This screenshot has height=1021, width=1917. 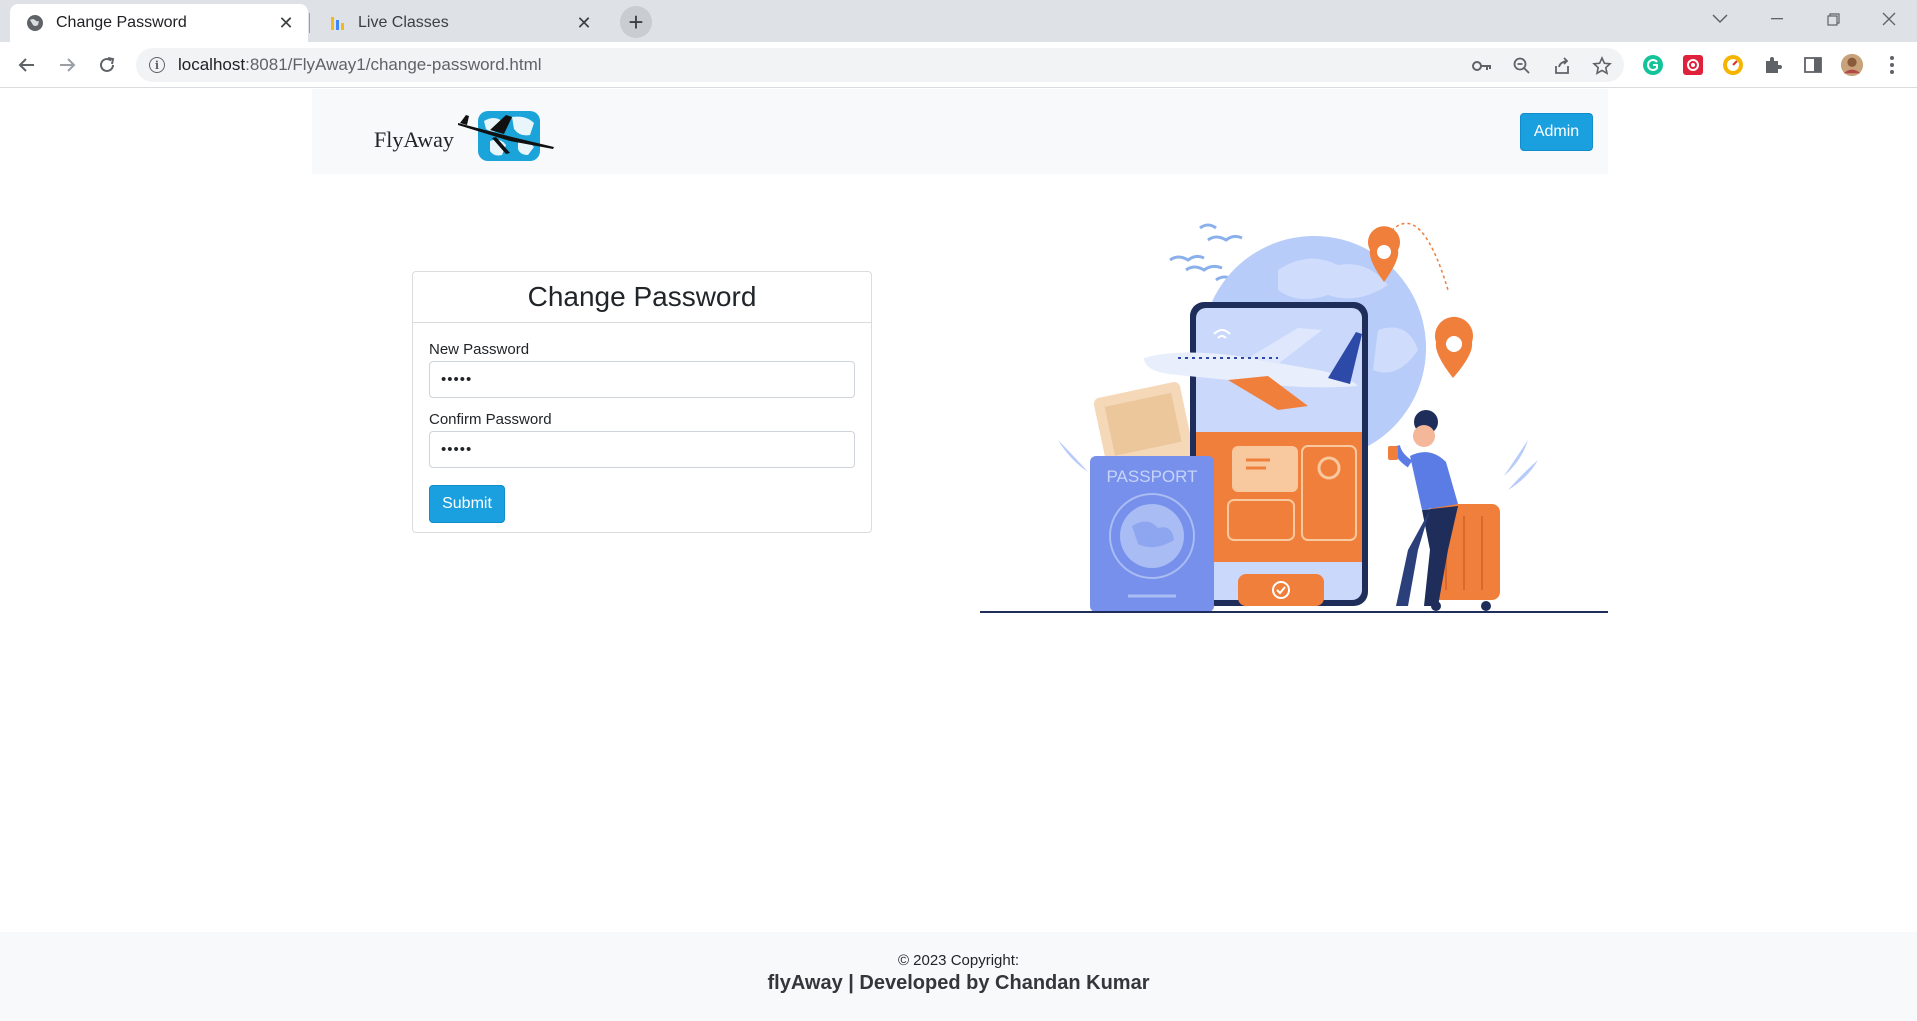 What do you see at coordinates (403, 22) in the screenshot?
I see `tab-title: Live Classes` at bounding box center [403, 22].